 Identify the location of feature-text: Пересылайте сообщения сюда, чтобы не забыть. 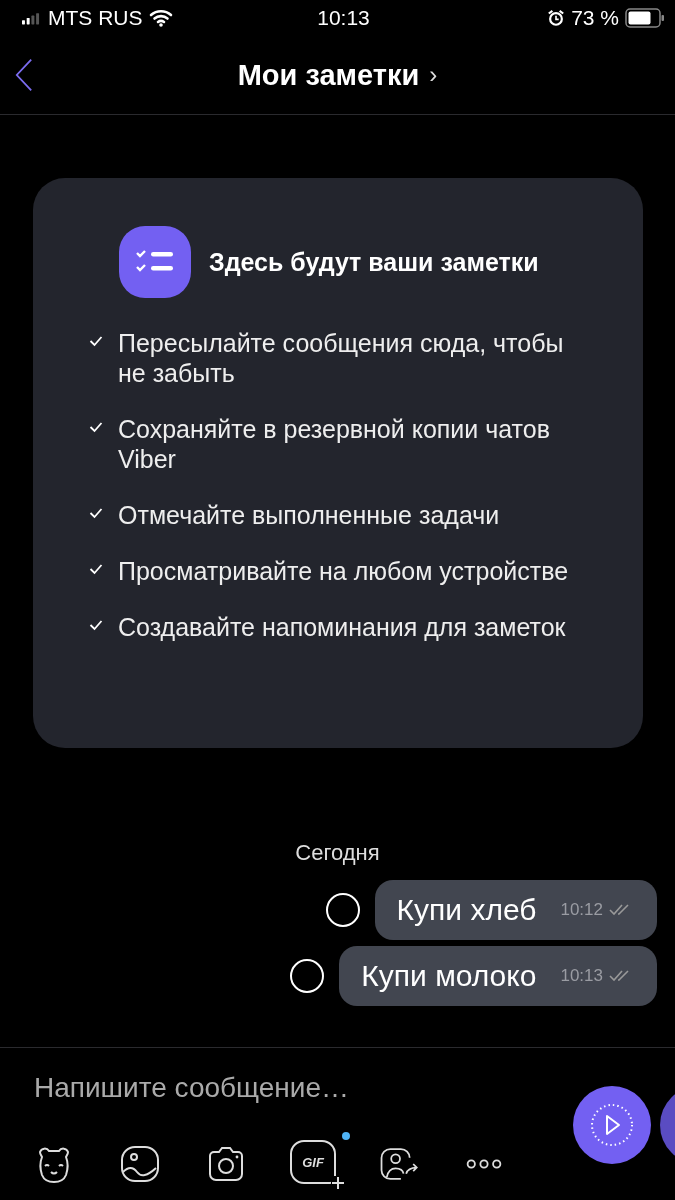
(341, 358).